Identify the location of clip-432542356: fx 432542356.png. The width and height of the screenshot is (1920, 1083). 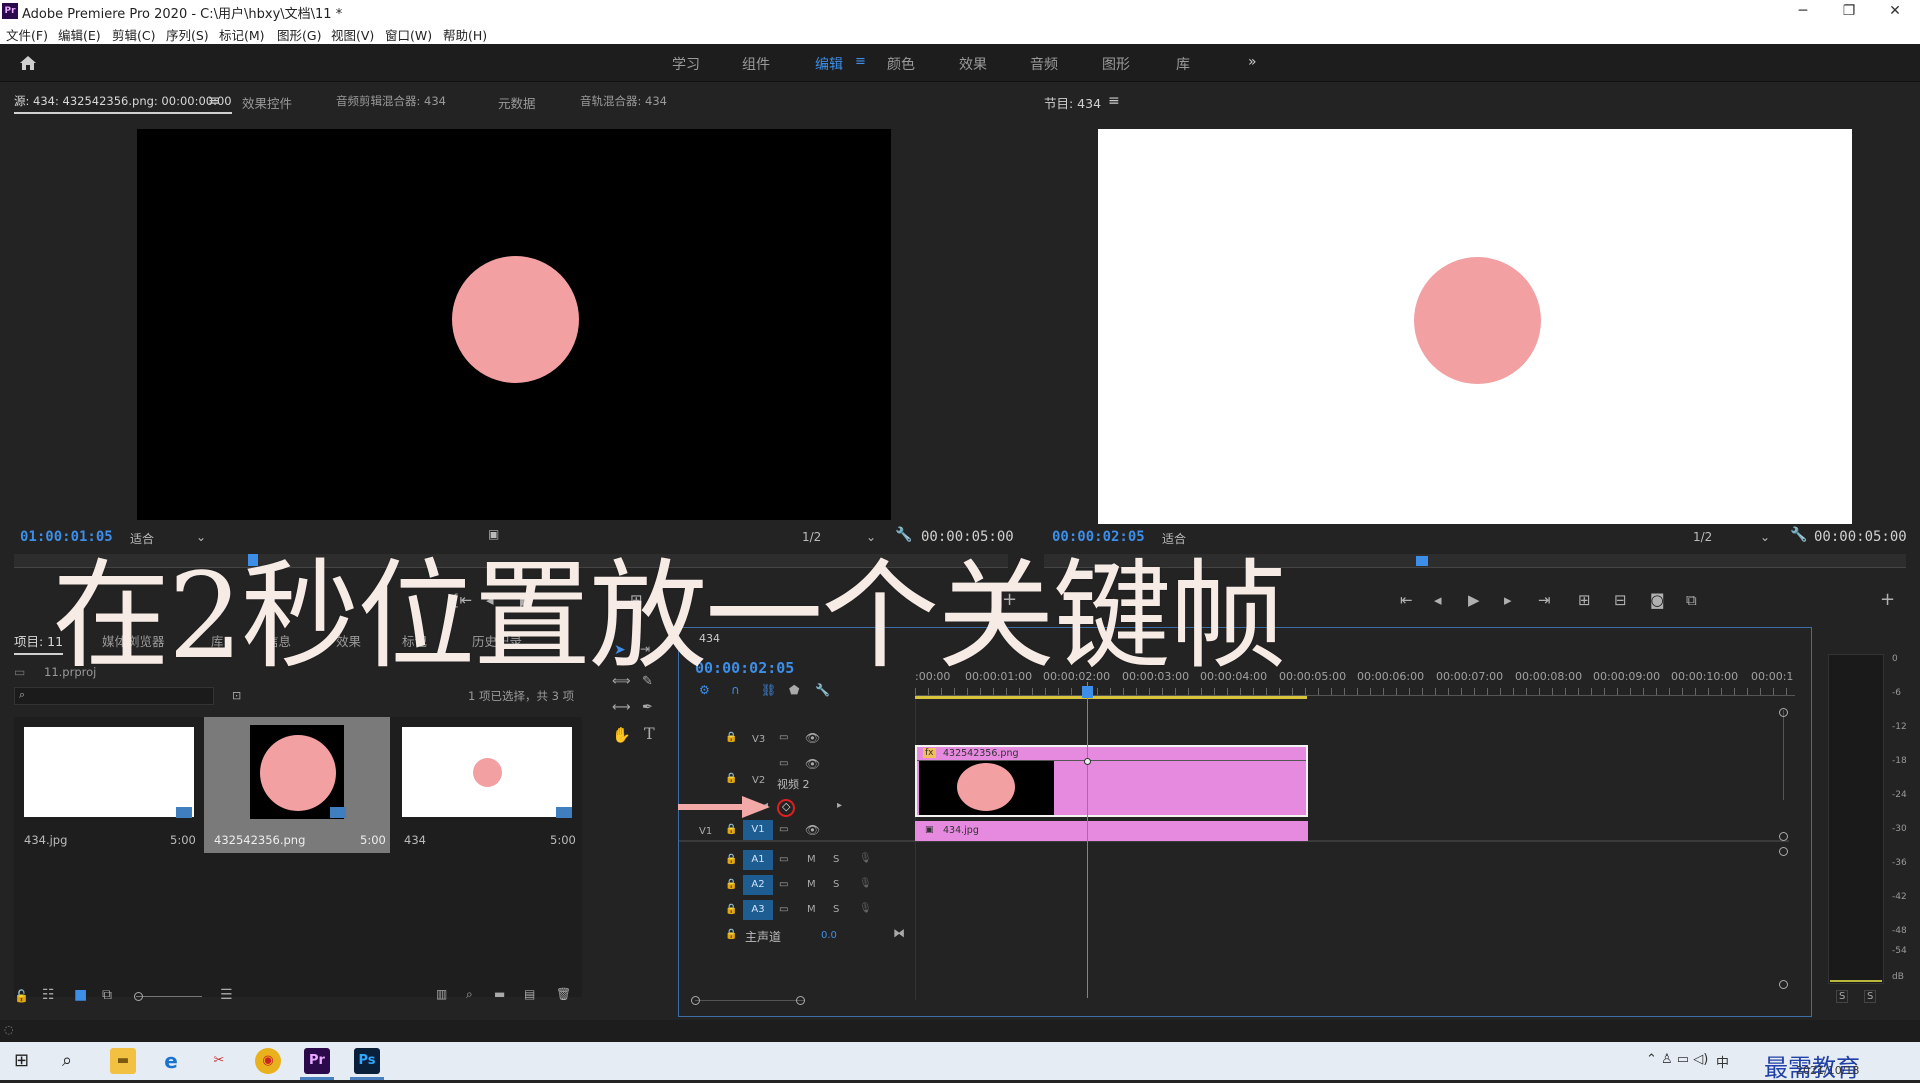
(1111, 781).